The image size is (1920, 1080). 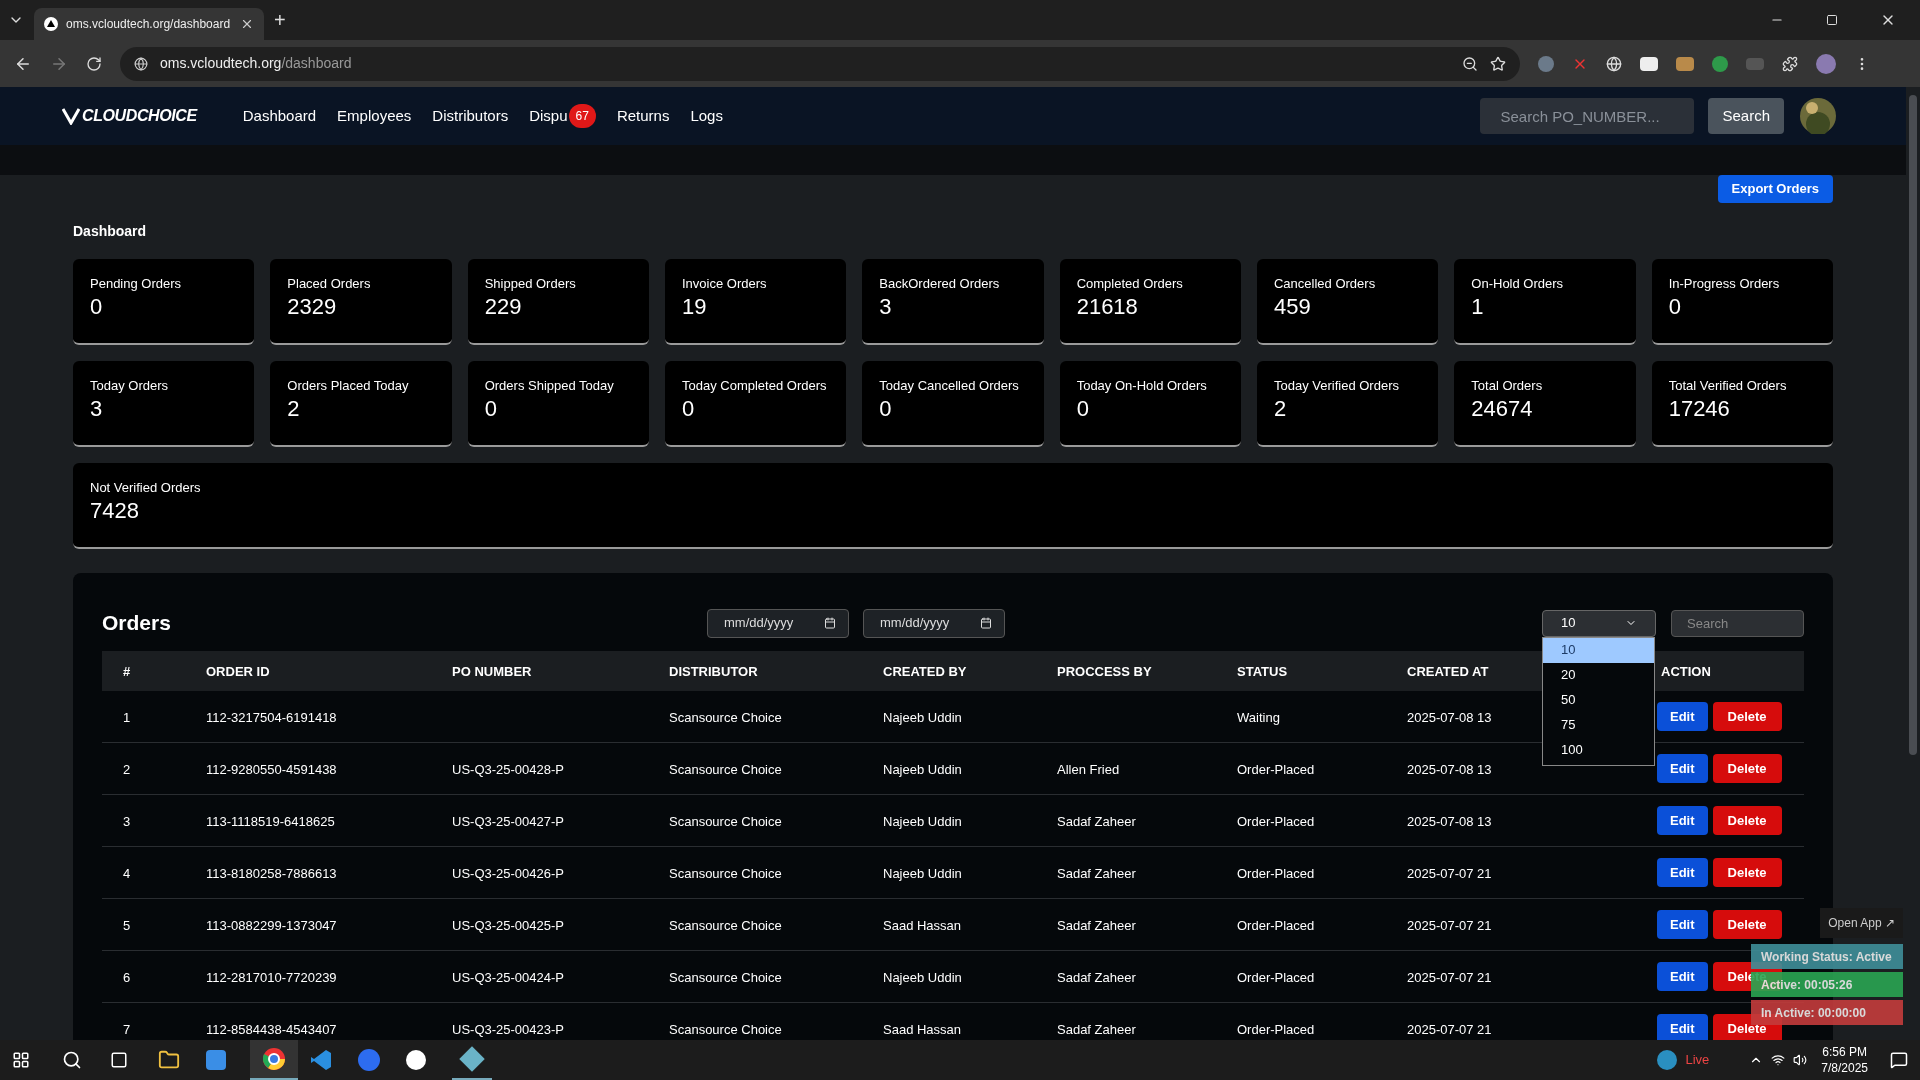 What do you see at coordinates (1832, 20) in the screenshot?
I see `restore-icon` at bounding box center [1832, 20].